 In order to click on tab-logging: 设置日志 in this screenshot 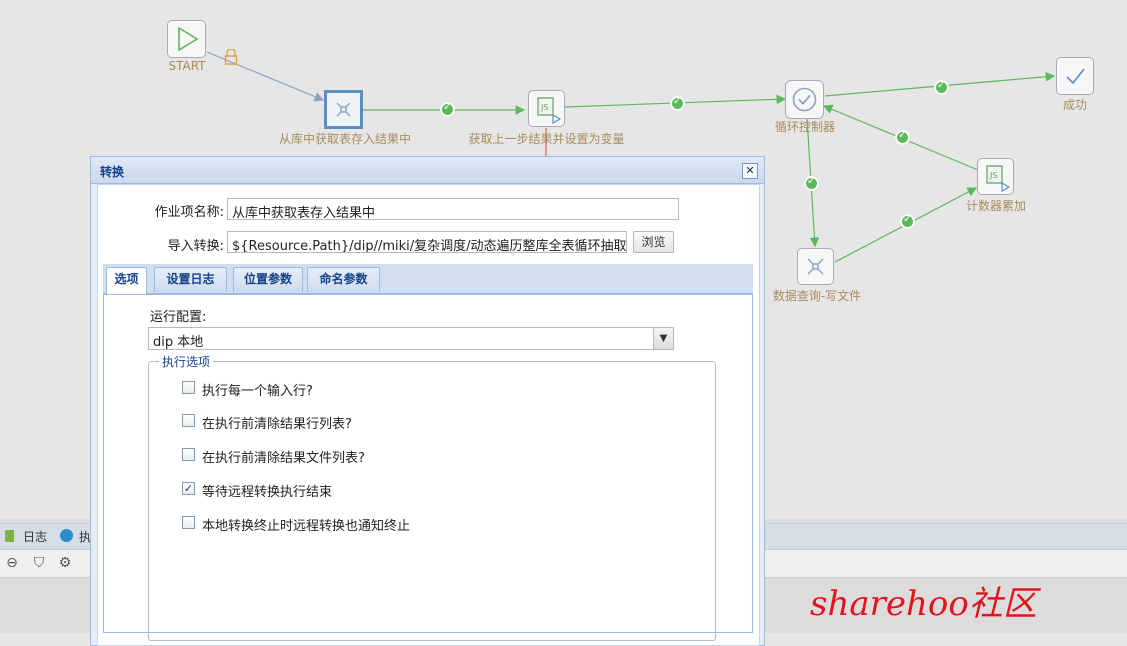, I will do `click(190, 279)`.